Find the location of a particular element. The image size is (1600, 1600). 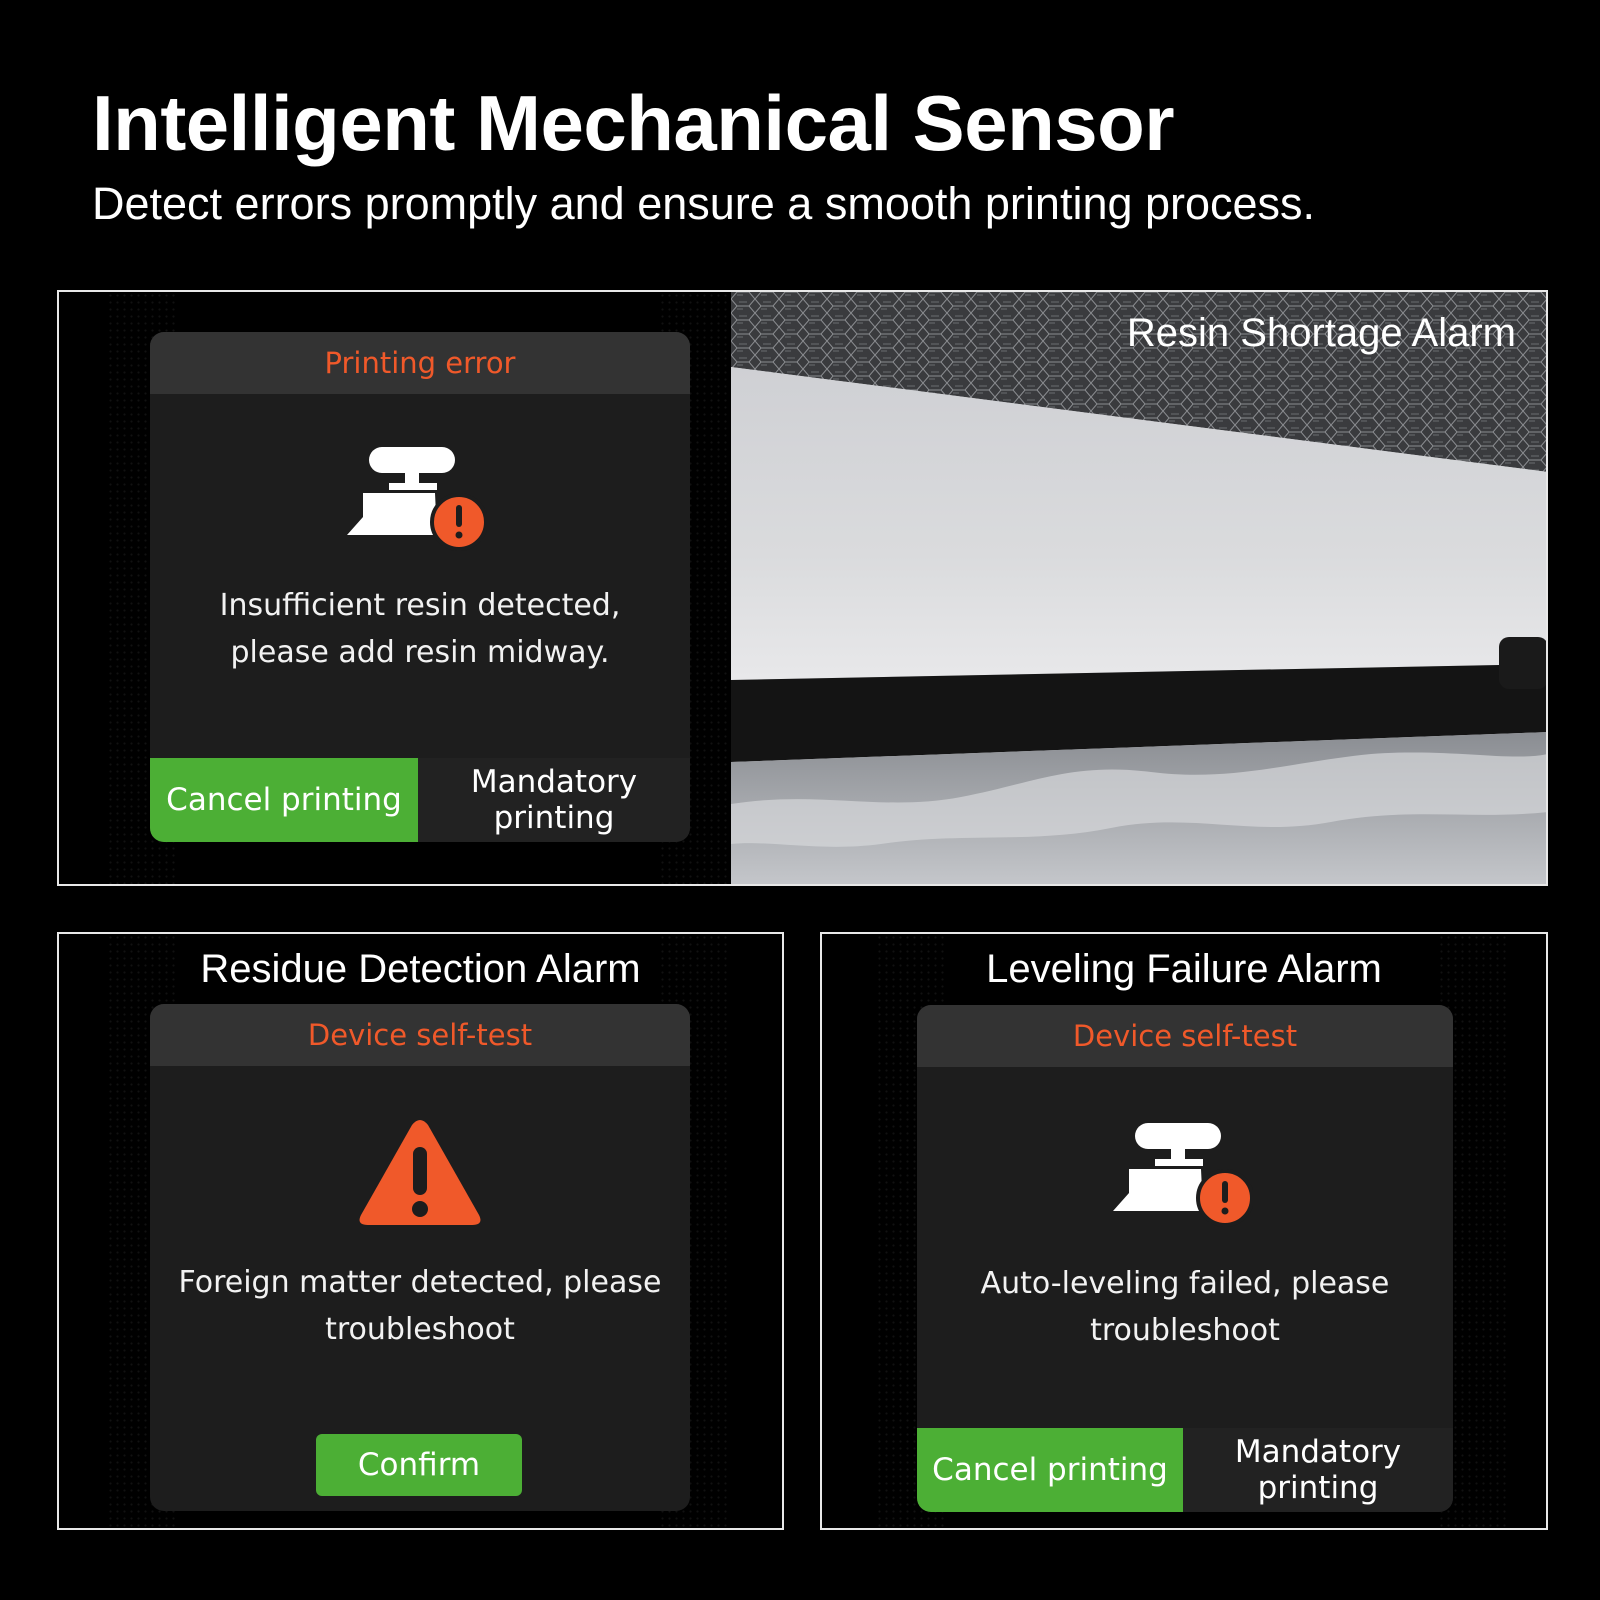

panel-title: Resin Shortage Alarm is located at coordinates (1321, 333).